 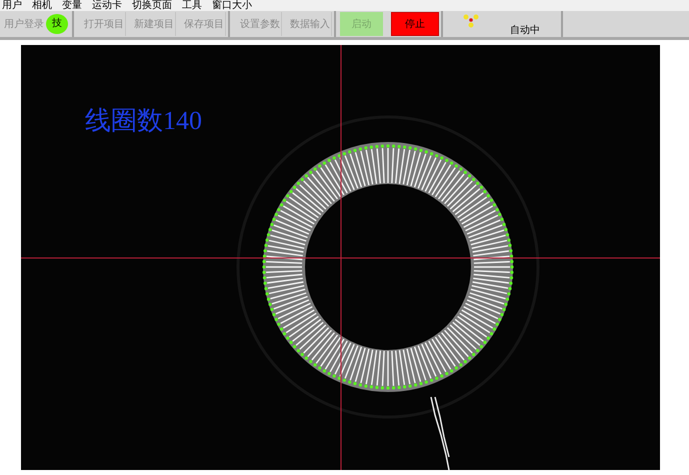 What do you see at coordinates (107, 5) in the screenshot?
I see `menu-item: 运动卡` at bounding box center [107, 5].